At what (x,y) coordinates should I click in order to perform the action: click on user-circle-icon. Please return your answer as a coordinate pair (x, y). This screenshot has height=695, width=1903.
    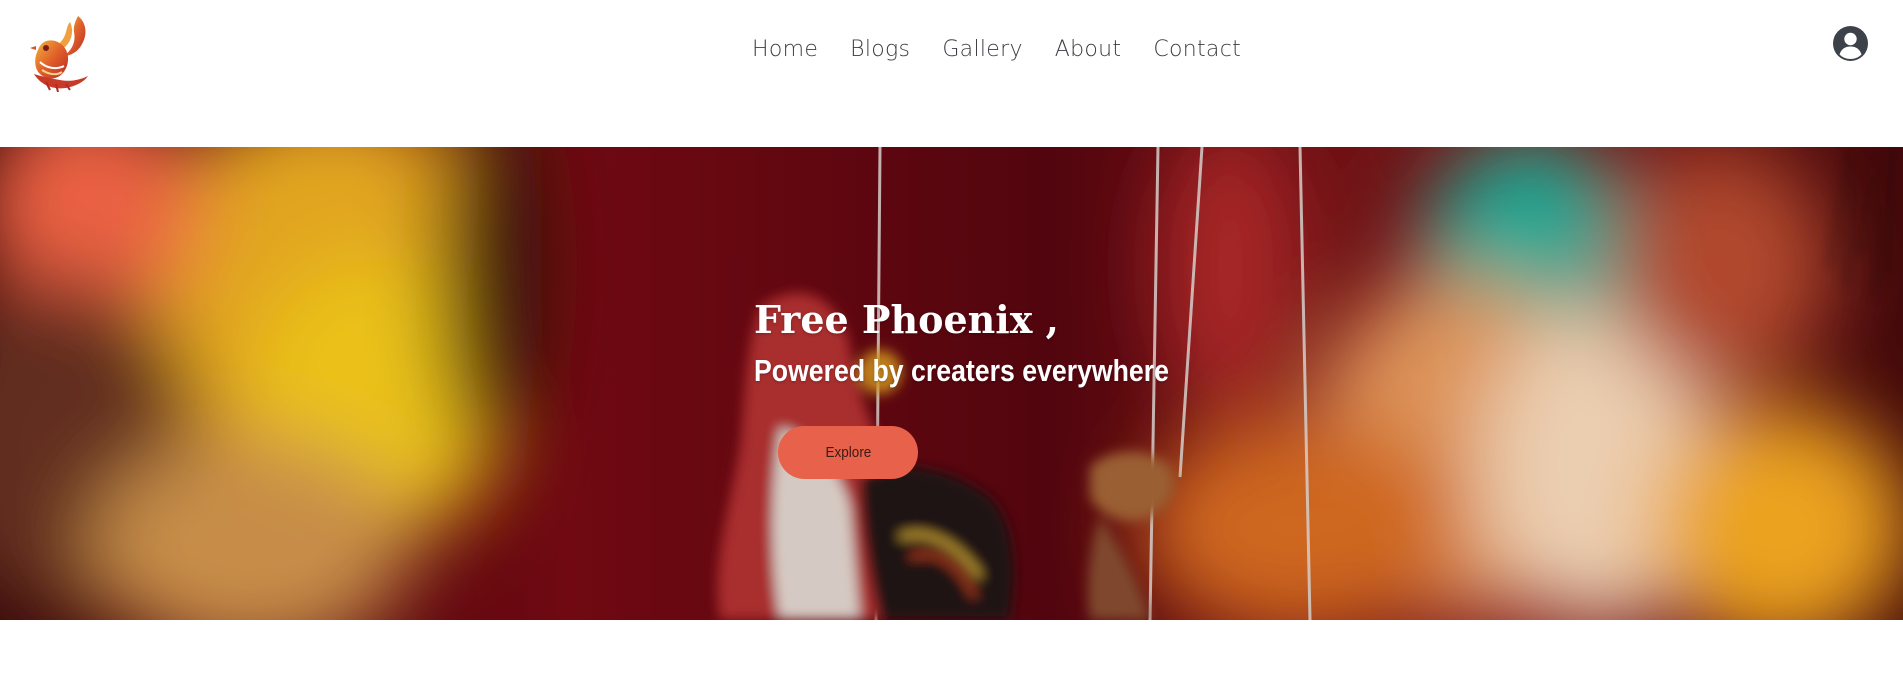
    Looking at the image, I should click on (1850, 43).